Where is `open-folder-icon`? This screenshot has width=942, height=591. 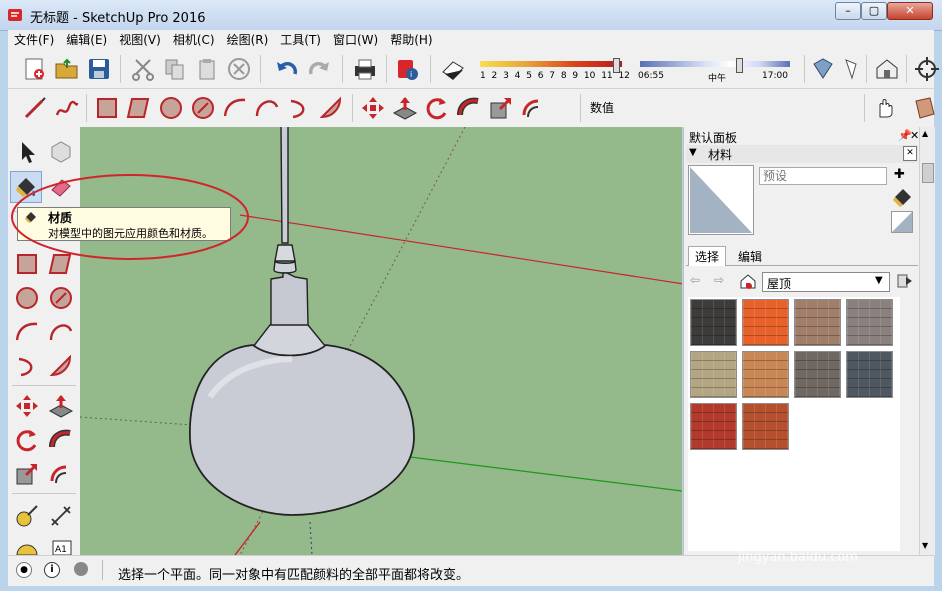 open-folder-icon is located at coordinates (67, 69).